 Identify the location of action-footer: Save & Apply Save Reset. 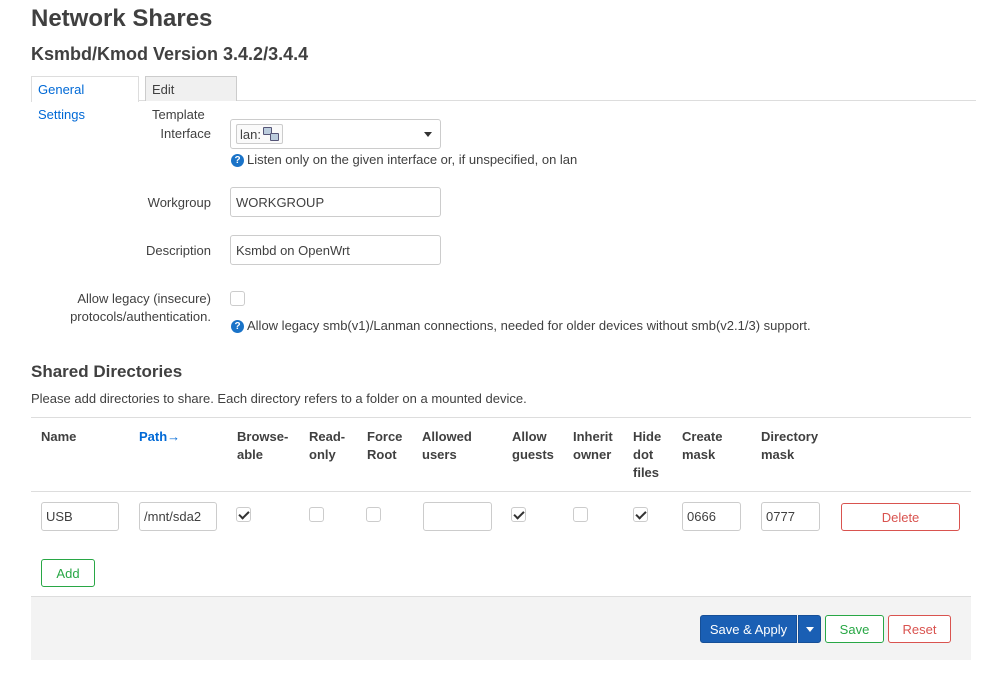
(501, 628).